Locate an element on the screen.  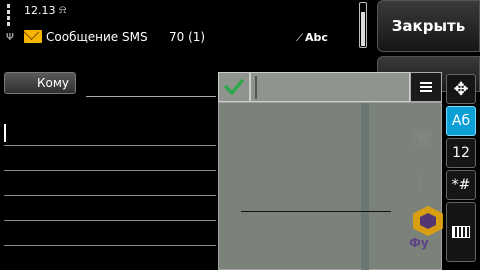
keyboard-icon is located at coordinates (461, 232).